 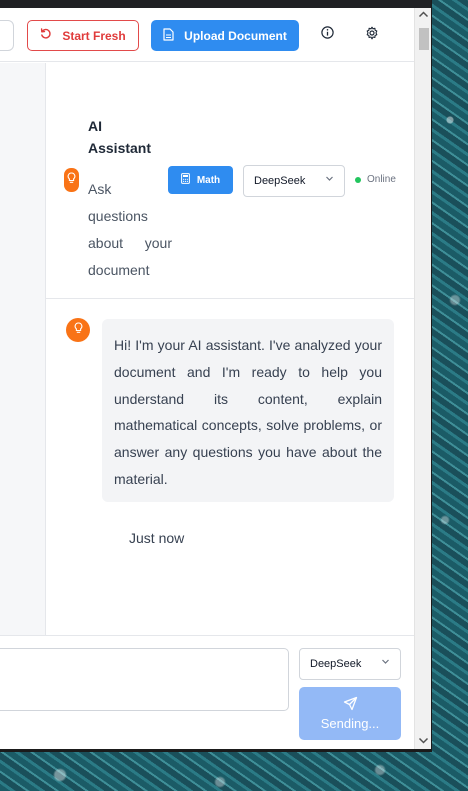 What do you see at coordinates (168, 35) in the screenshot?
I see `document-icon` at bounding box center [168, 35].